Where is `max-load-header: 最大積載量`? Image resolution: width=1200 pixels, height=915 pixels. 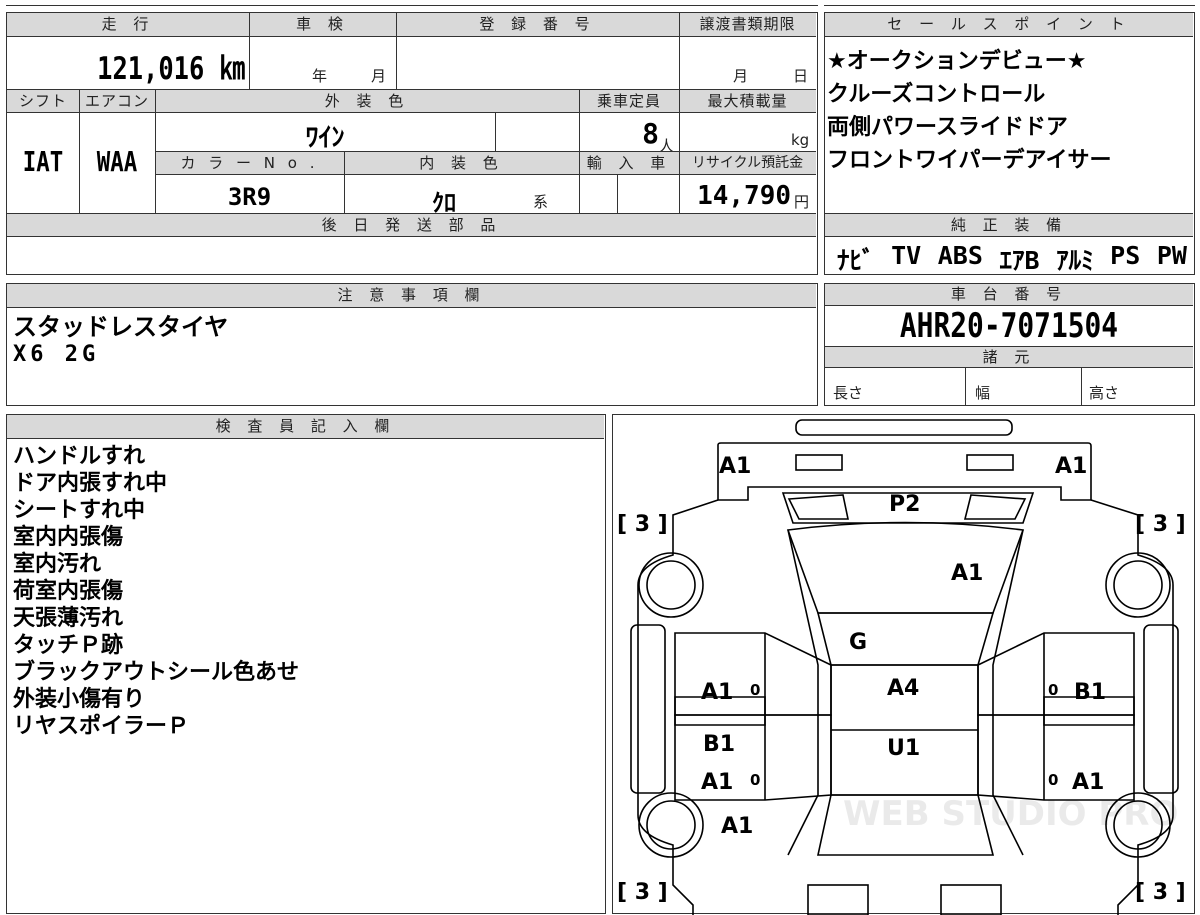
max-load-header: 最大積載量 is located at coordinates (747, 101).